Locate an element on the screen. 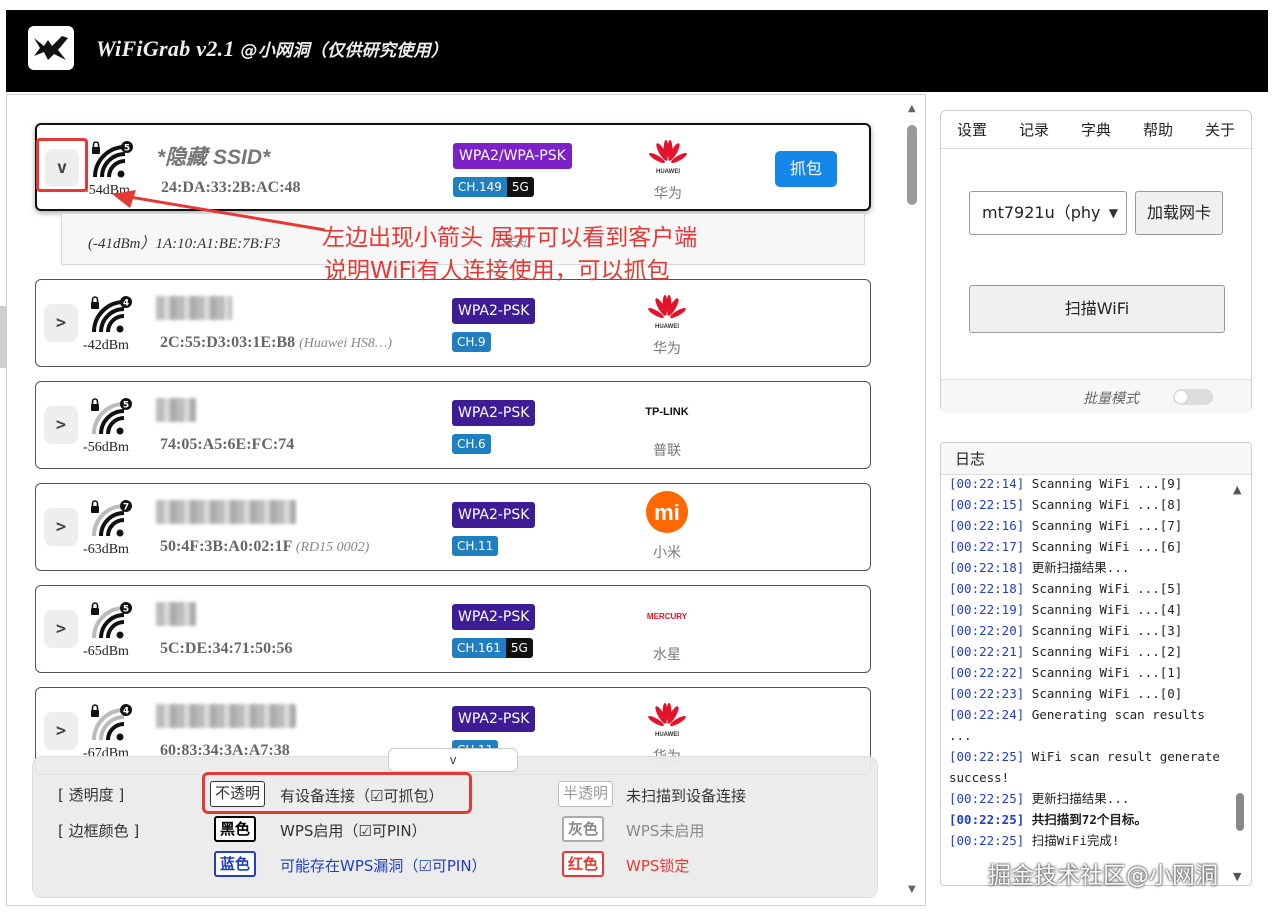  legend-border-label: [ 边框颜色 ] is located at coordinates (99, 831).